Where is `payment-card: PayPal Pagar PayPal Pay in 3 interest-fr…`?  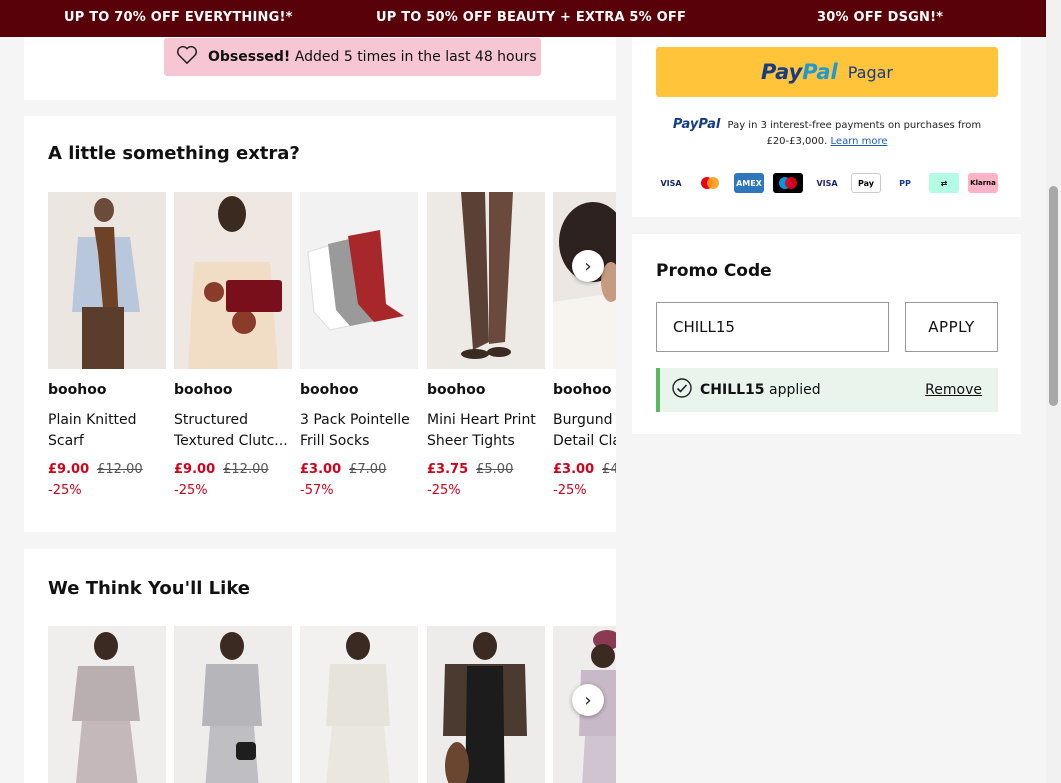
payment-card: PayPal Pagar PayPal Pay in 3 interest-fr… is located at coordinates (826, 127).